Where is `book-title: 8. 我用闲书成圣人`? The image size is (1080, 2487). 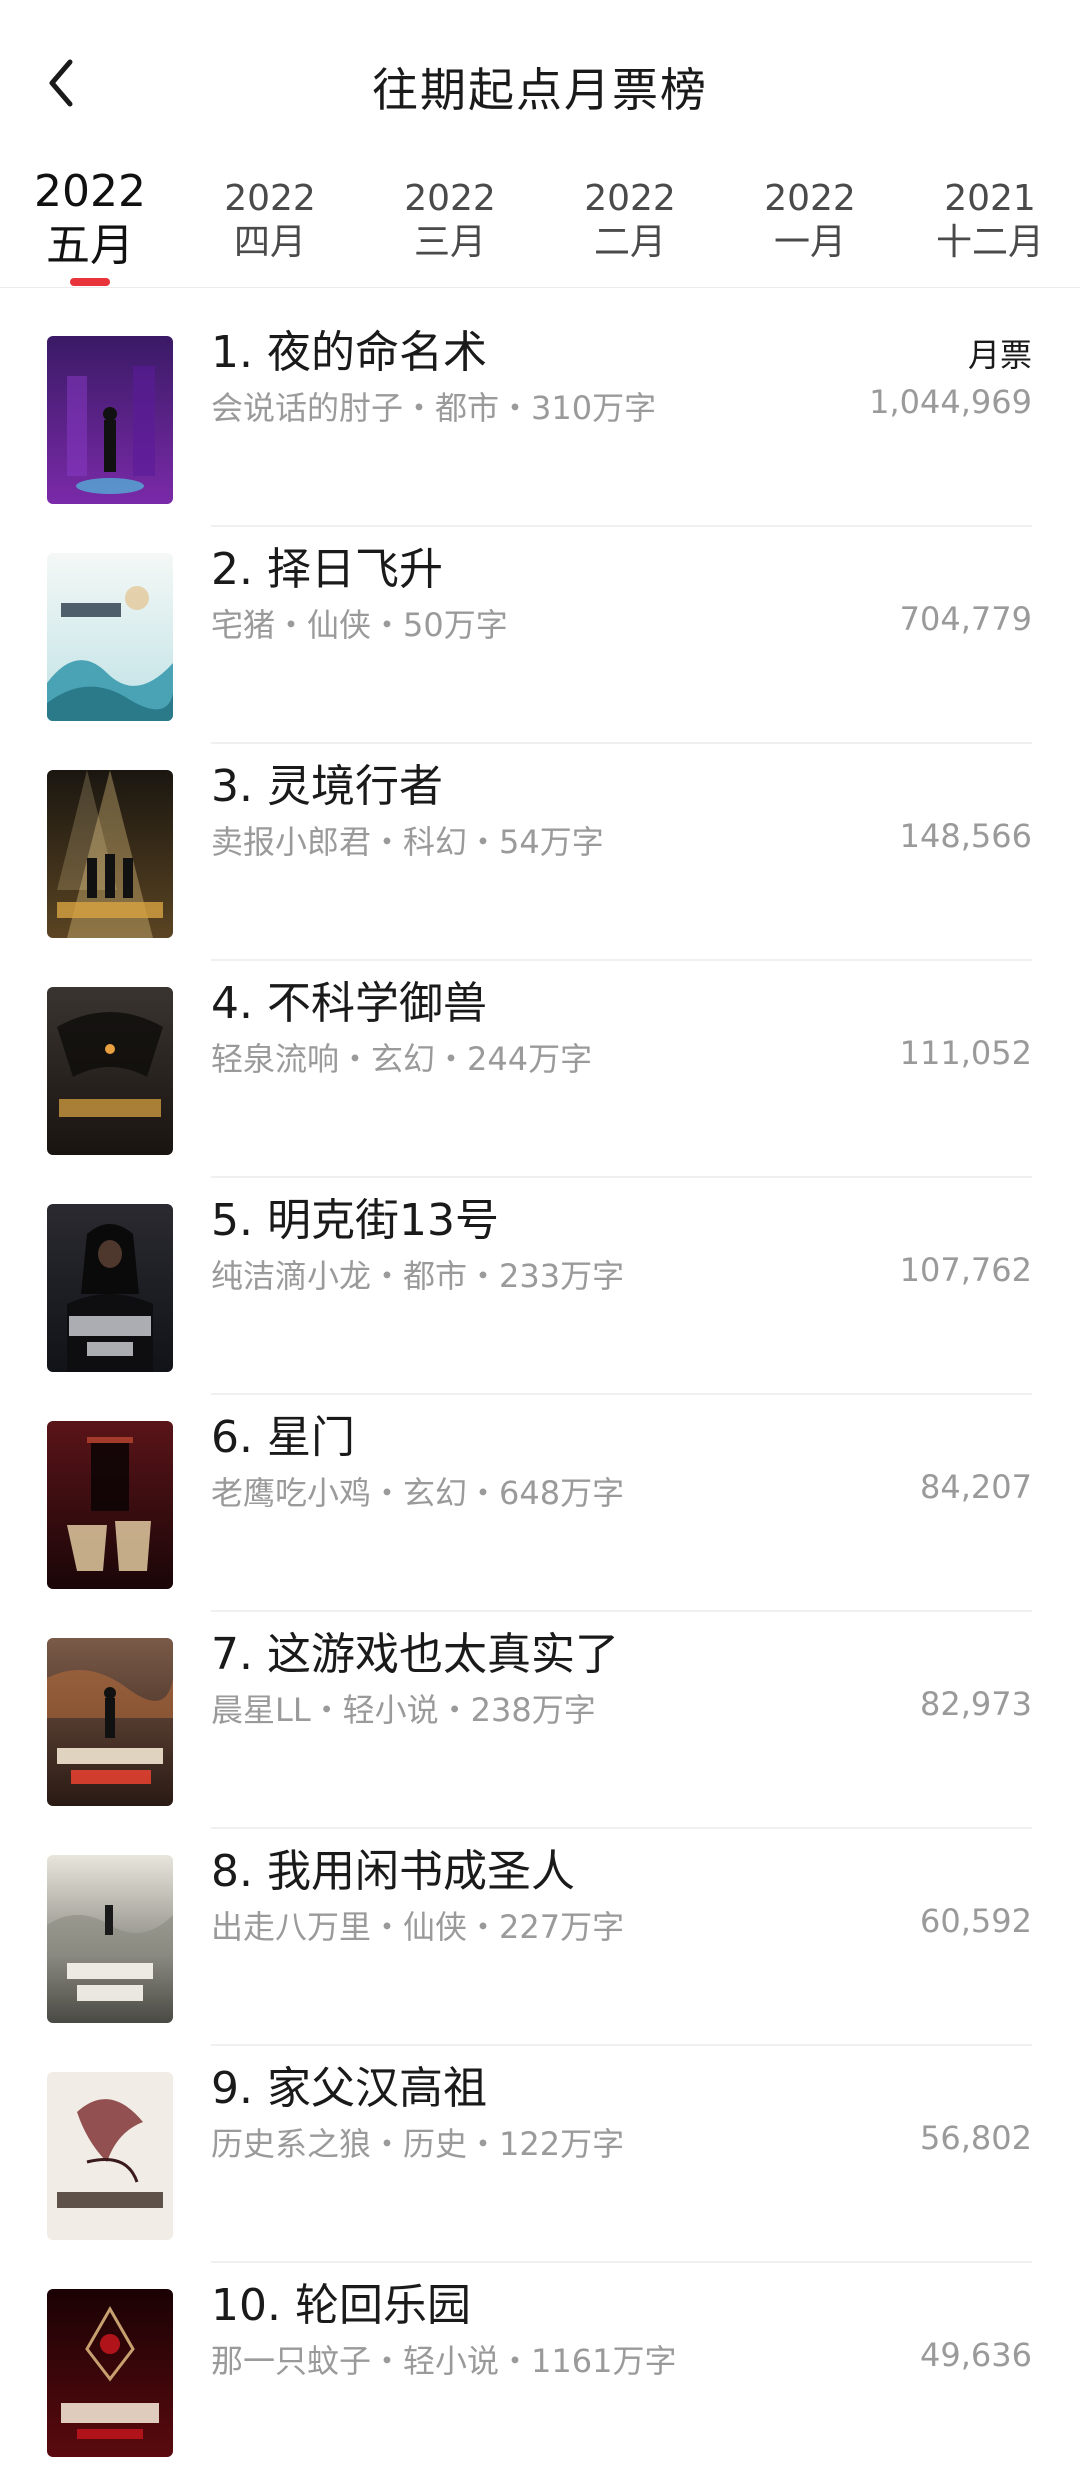 book-title: 8. 我用闲书成圣人 is located at coordinates (393, 1871).